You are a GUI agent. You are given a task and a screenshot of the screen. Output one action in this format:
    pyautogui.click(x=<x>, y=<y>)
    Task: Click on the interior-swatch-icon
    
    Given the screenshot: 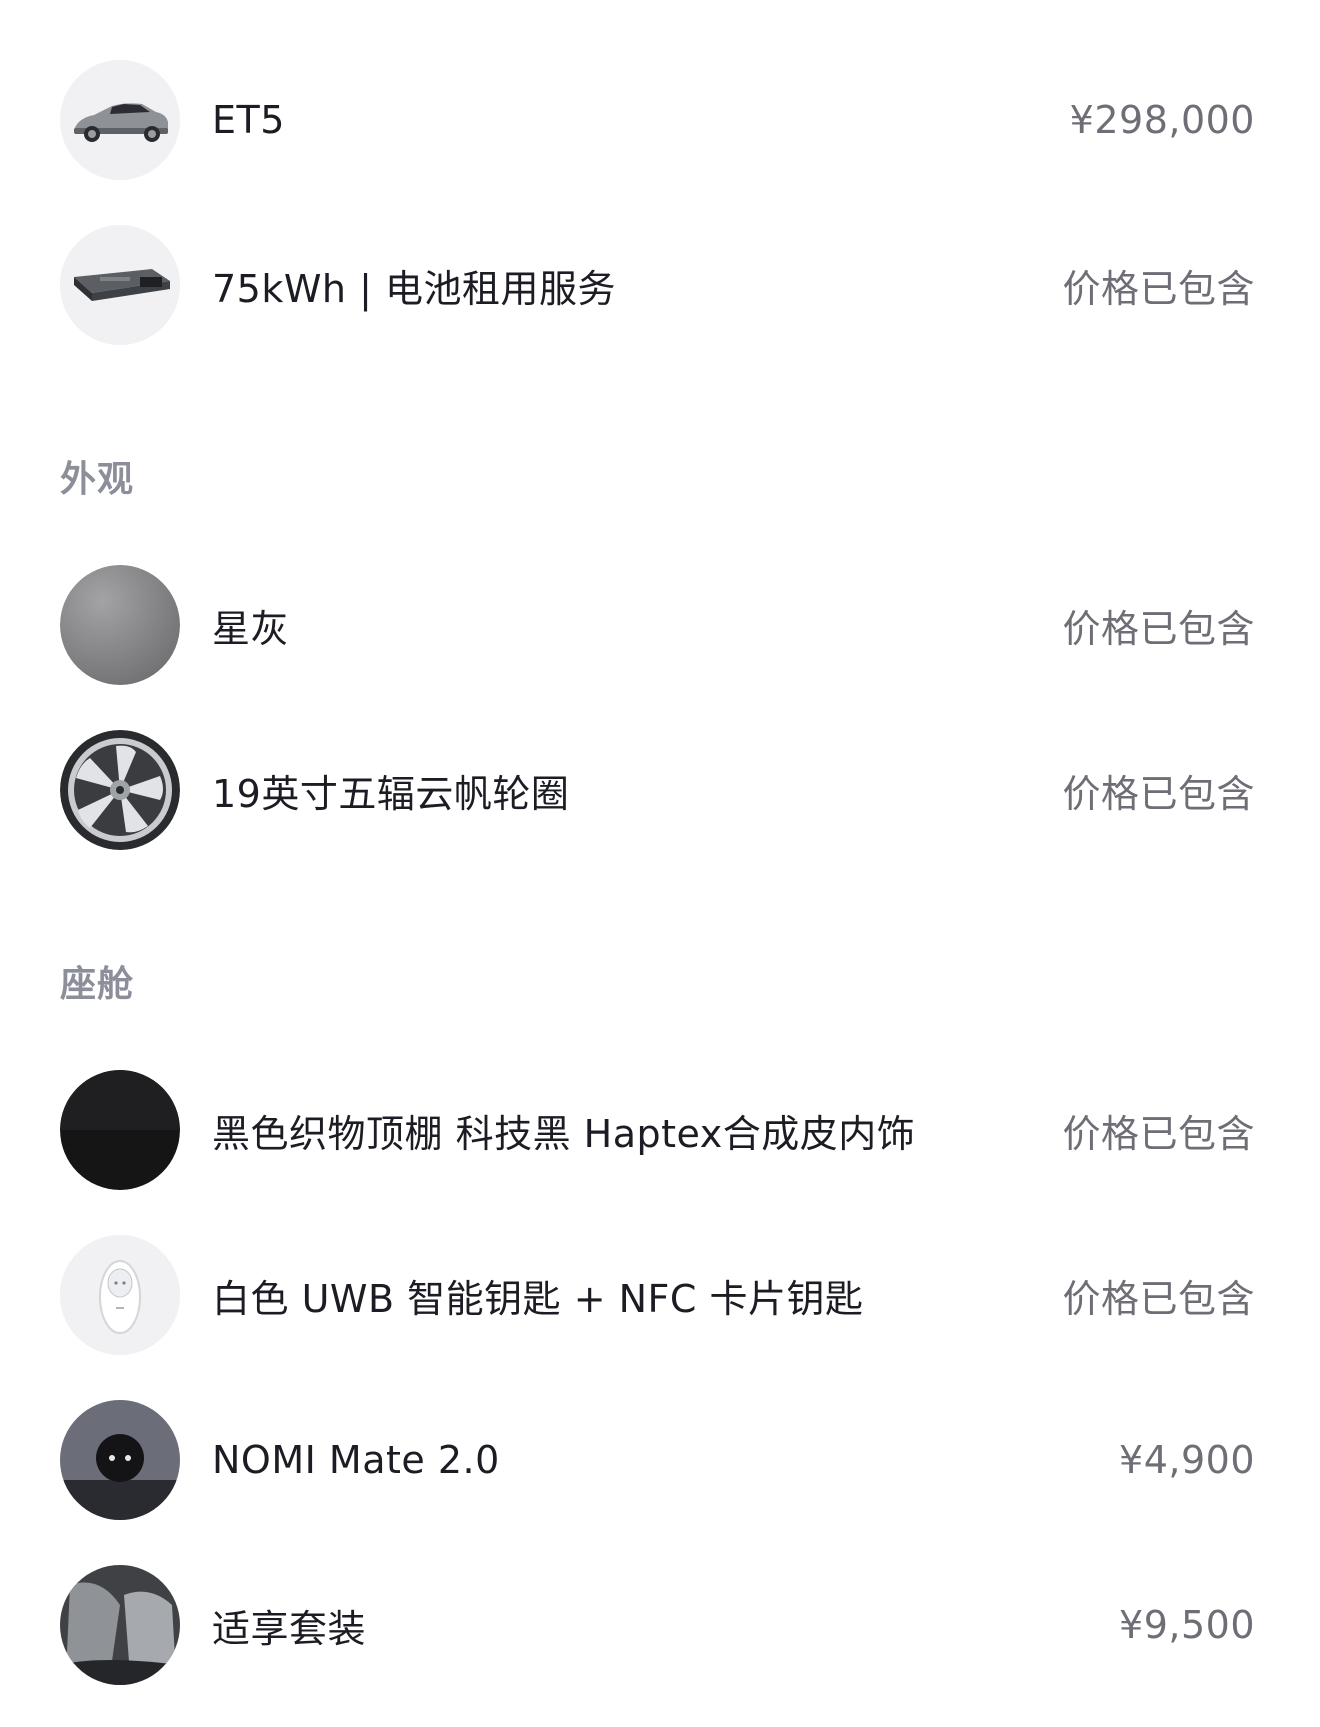 What is the action you would take?
    pyautogui.click(x=120, y=1130)
    